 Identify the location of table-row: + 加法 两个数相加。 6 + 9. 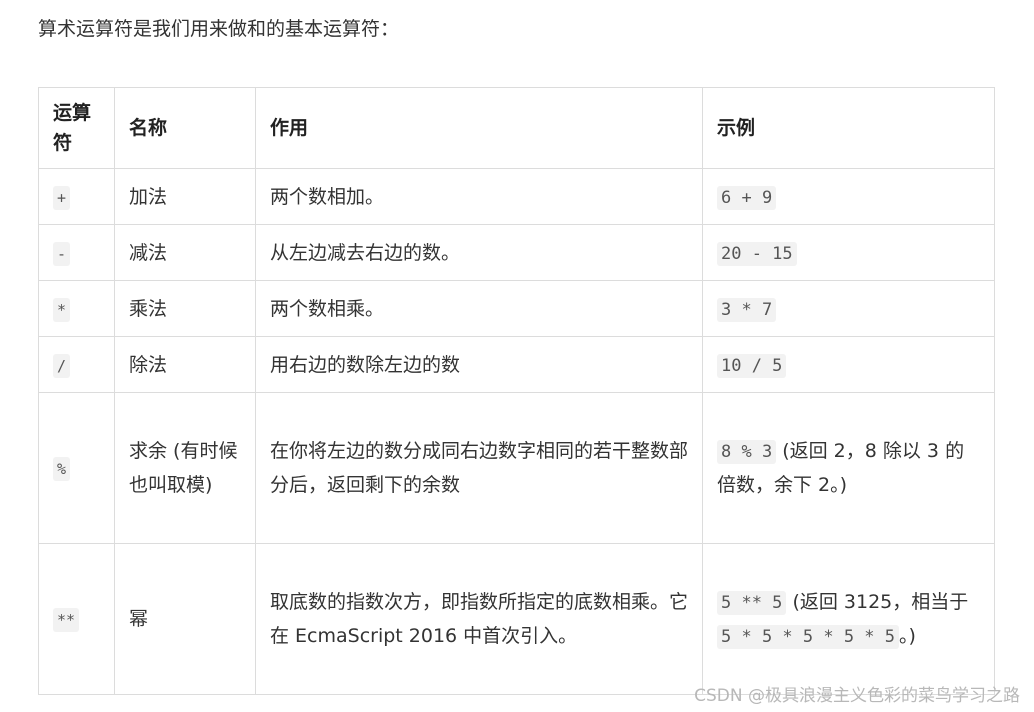
(516, 196).